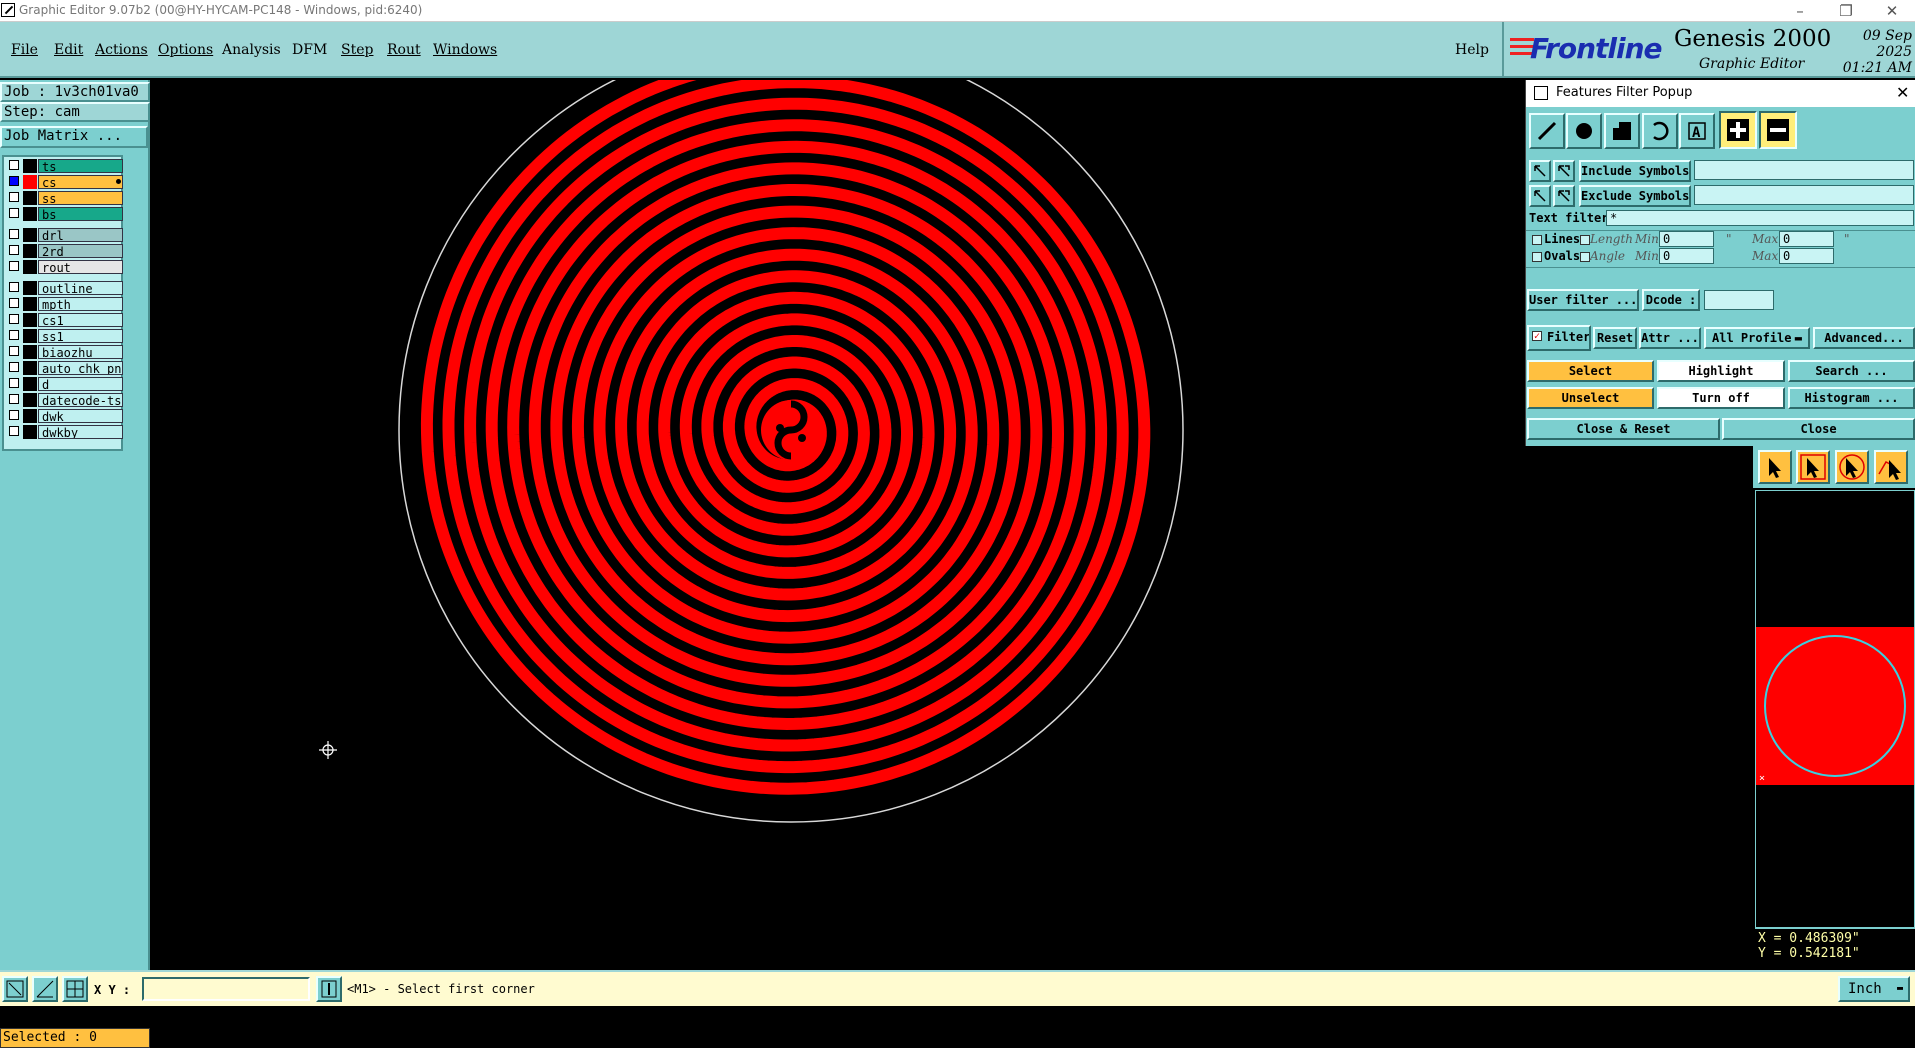  I want to click on menu-windows: Windows, so click(465, 50).